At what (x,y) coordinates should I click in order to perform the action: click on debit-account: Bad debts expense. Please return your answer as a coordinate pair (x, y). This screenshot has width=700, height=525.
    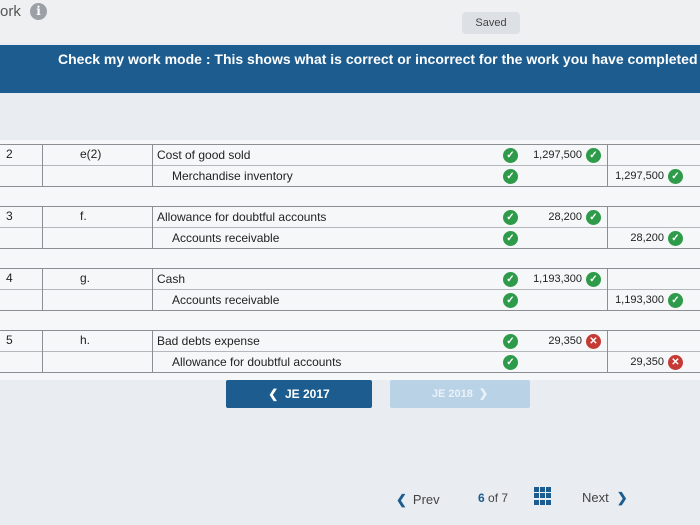
    Looking at the image, I should click on (208, 341).